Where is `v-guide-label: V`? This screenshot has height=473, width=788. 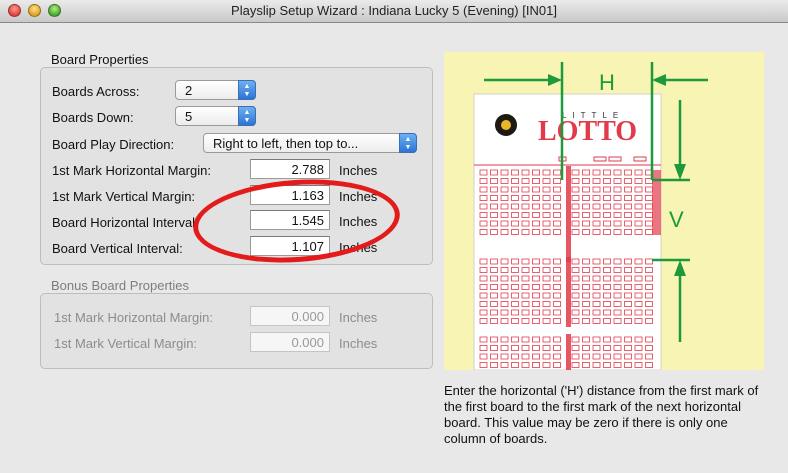 v-guide-label: V is located at coordinates (676, 219).